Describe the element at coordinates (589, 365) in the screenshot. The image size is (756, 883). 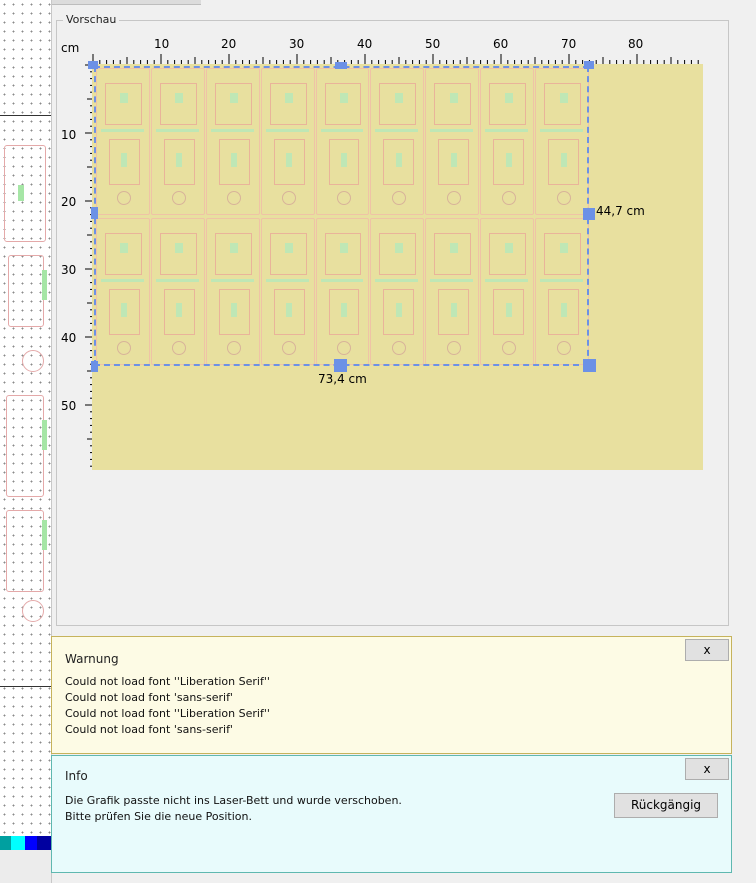
I see `resize-handle-bottom-right` at that location.